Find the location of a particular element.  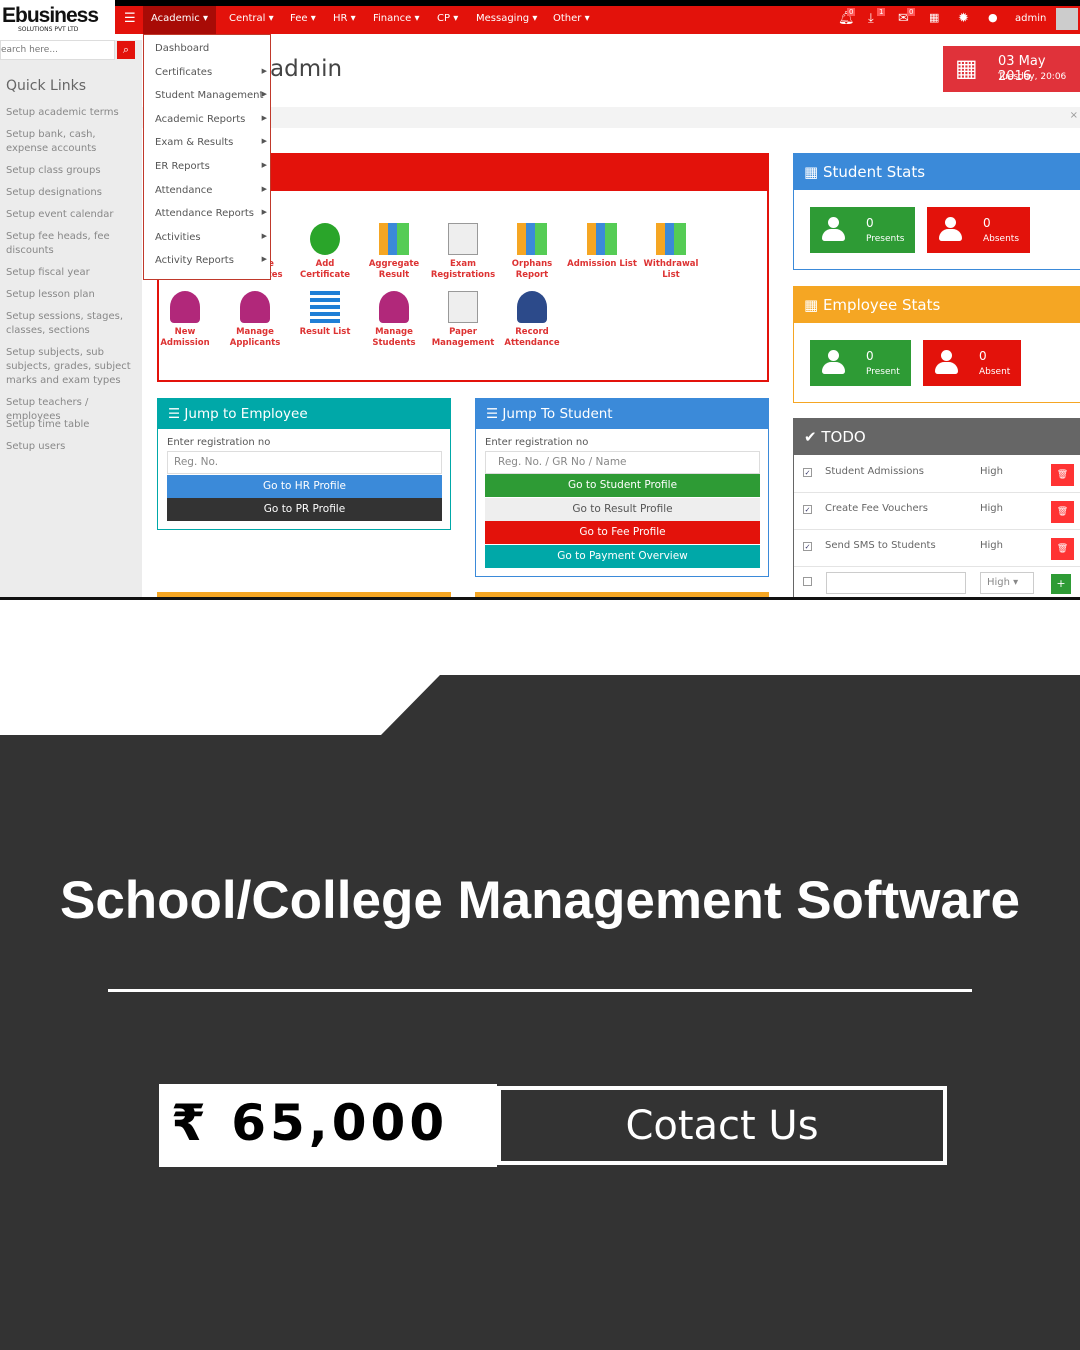

priority-select: High ▾ is located at coordinates (1007, 583).